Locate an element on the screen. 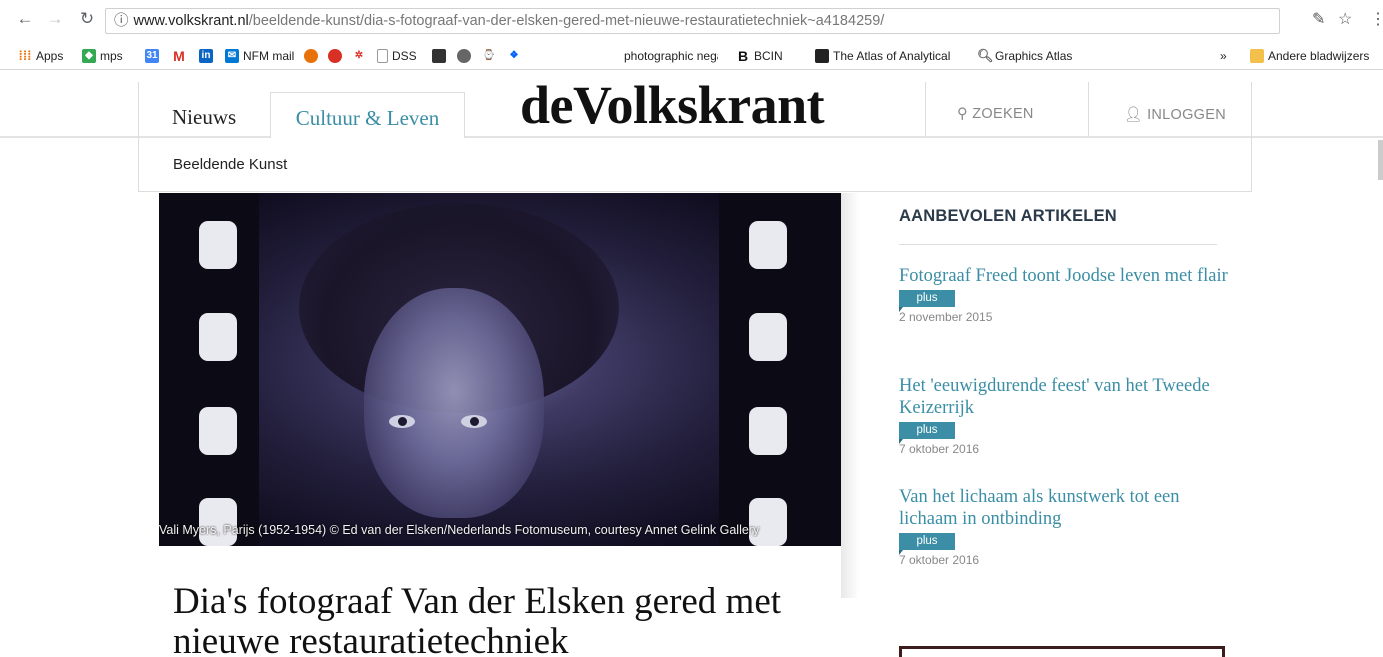 The width and height of the screenshot is (1383, 657). url-domain: www.volkskrant.nl is located at coordinates (191, 21).